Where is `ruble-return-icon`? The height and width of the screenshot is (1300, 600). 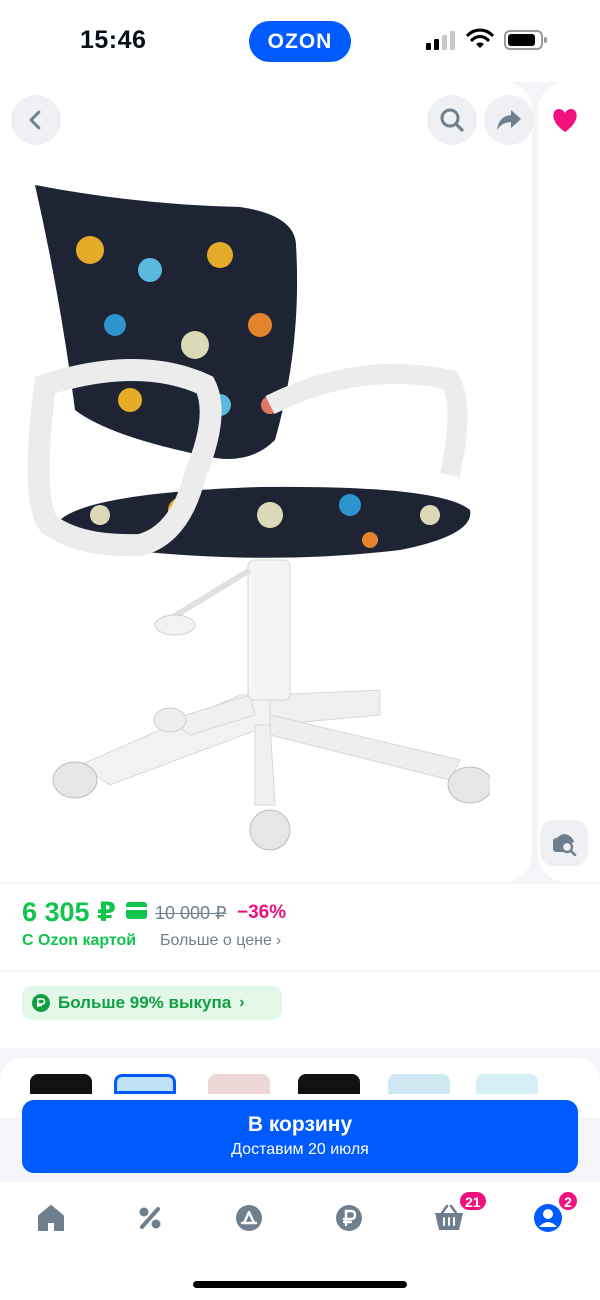
ruble-return-icon is located at coordinates (41, 1003).